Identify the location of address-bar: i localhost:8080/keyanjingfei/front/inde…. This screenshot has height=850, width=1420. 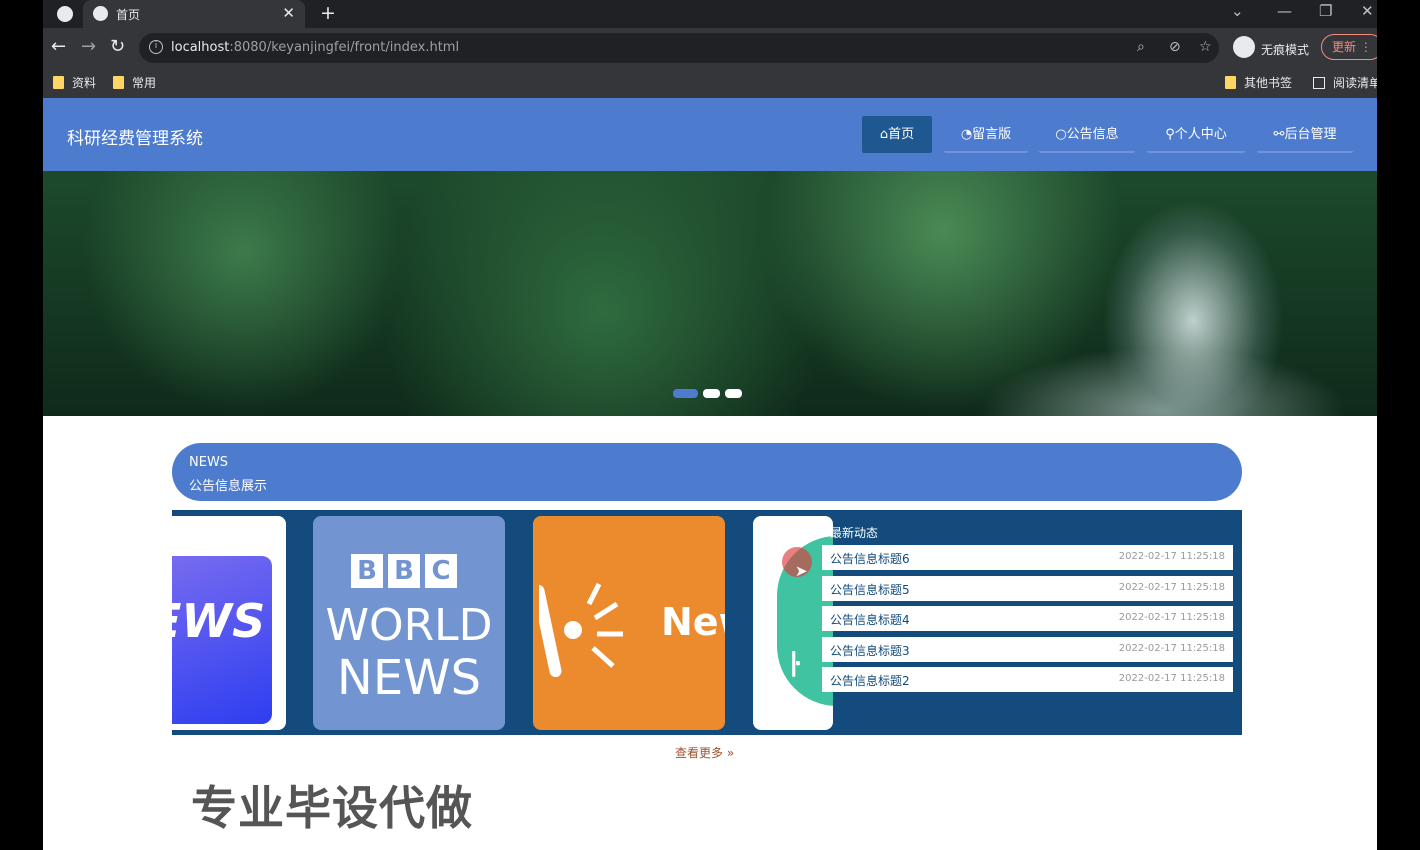
(679, 48).